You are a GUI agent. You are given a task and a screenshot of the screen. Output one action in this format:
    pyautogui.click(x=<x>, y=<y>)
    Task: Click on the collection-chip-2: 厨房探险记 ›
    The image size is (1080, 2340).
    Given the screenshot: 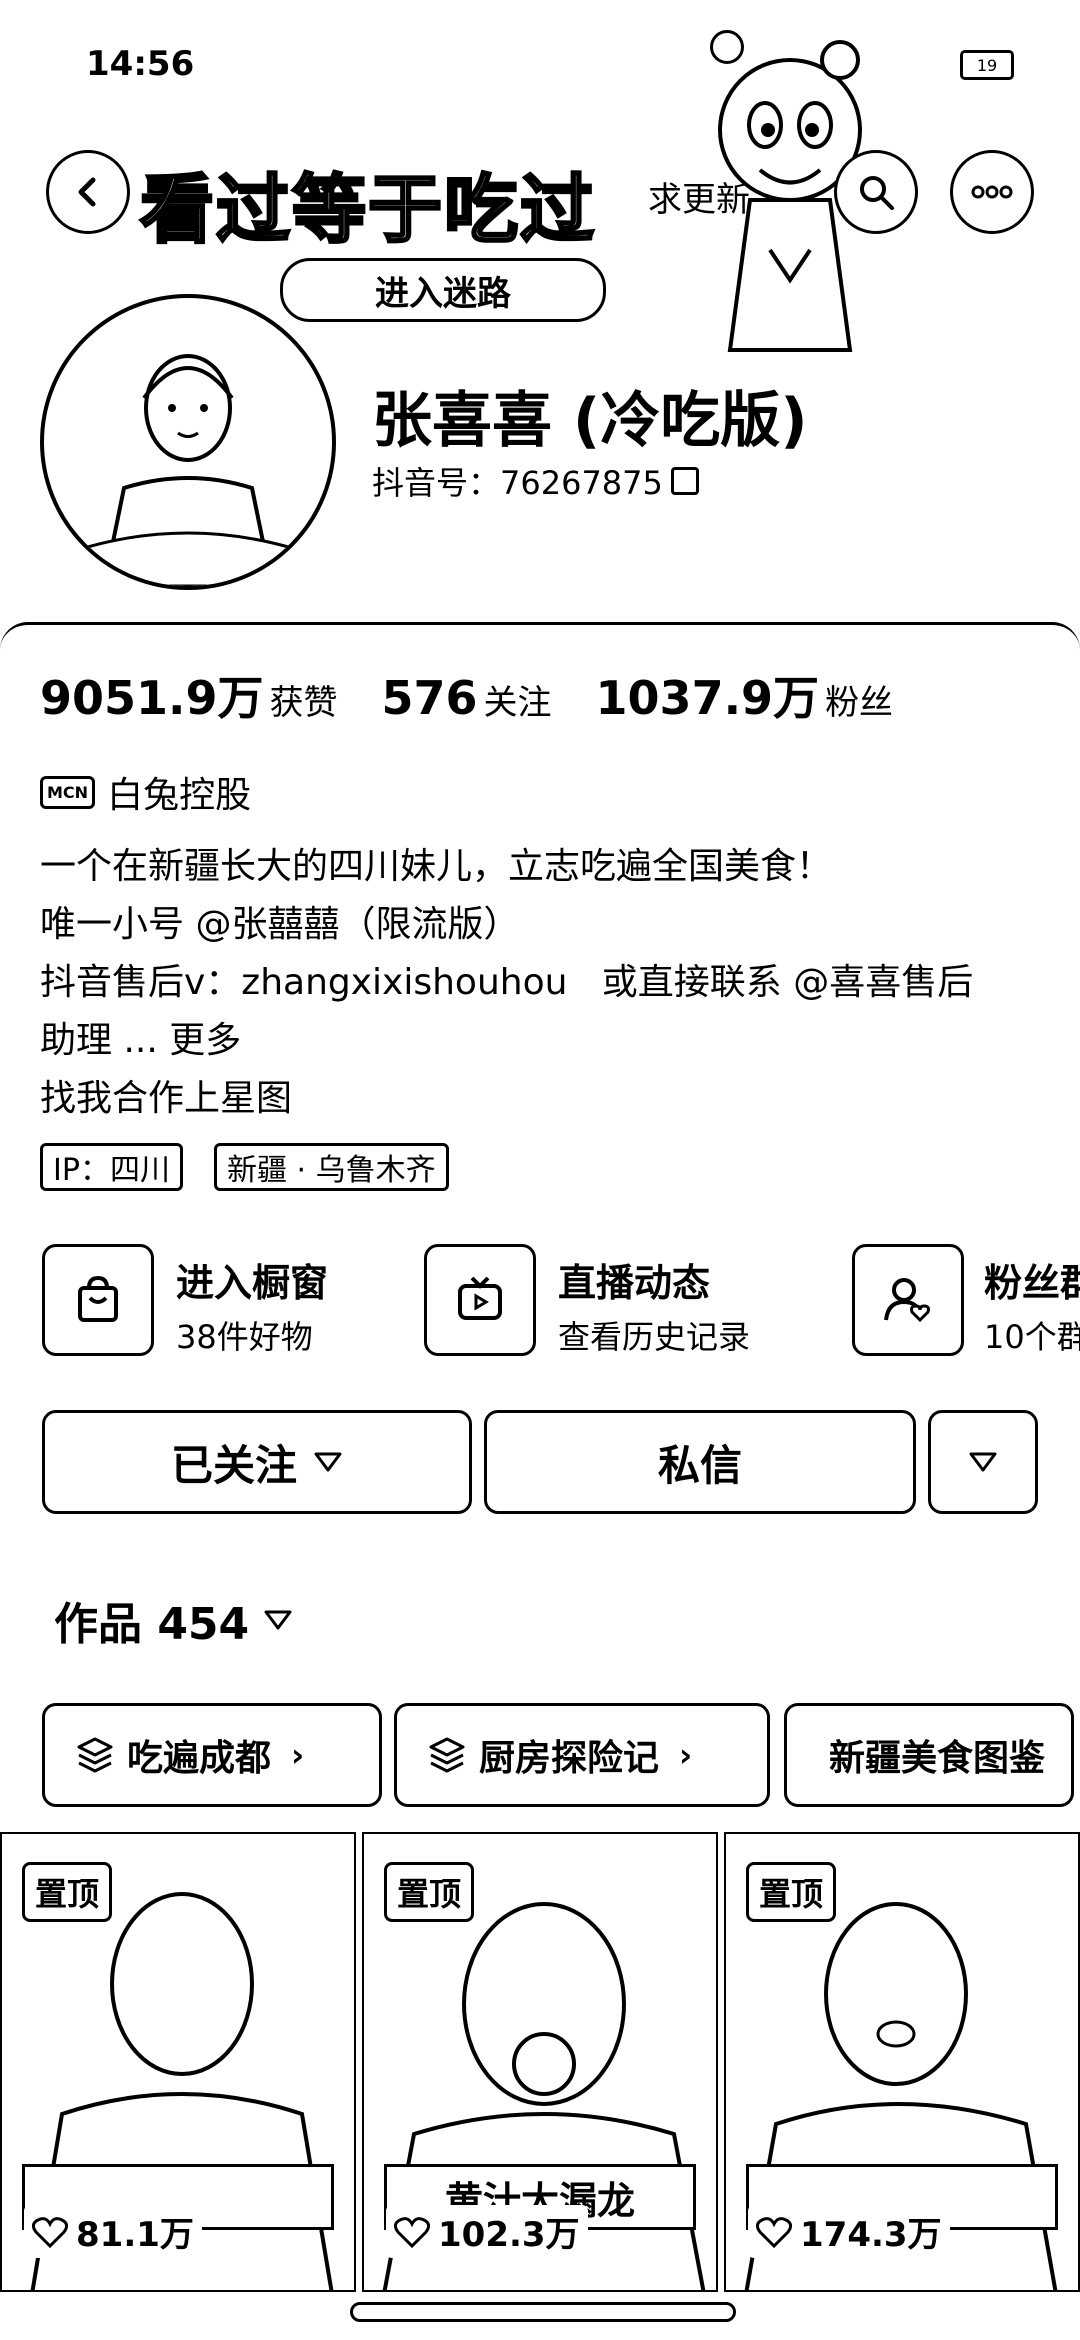 What is the action you would take?
    pyautogui.click(x=582, y=1755)
    